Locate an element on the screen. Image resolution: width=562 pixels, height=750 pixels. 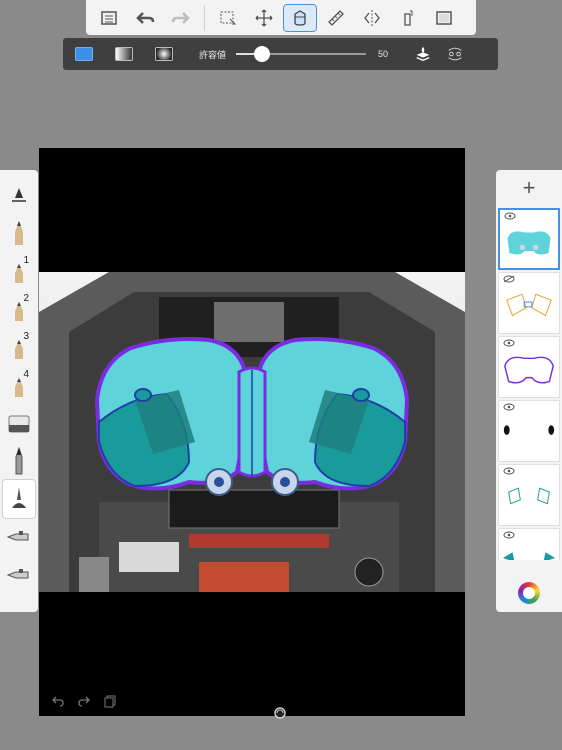
tolerance-slider is located at coordinates (301, 54).